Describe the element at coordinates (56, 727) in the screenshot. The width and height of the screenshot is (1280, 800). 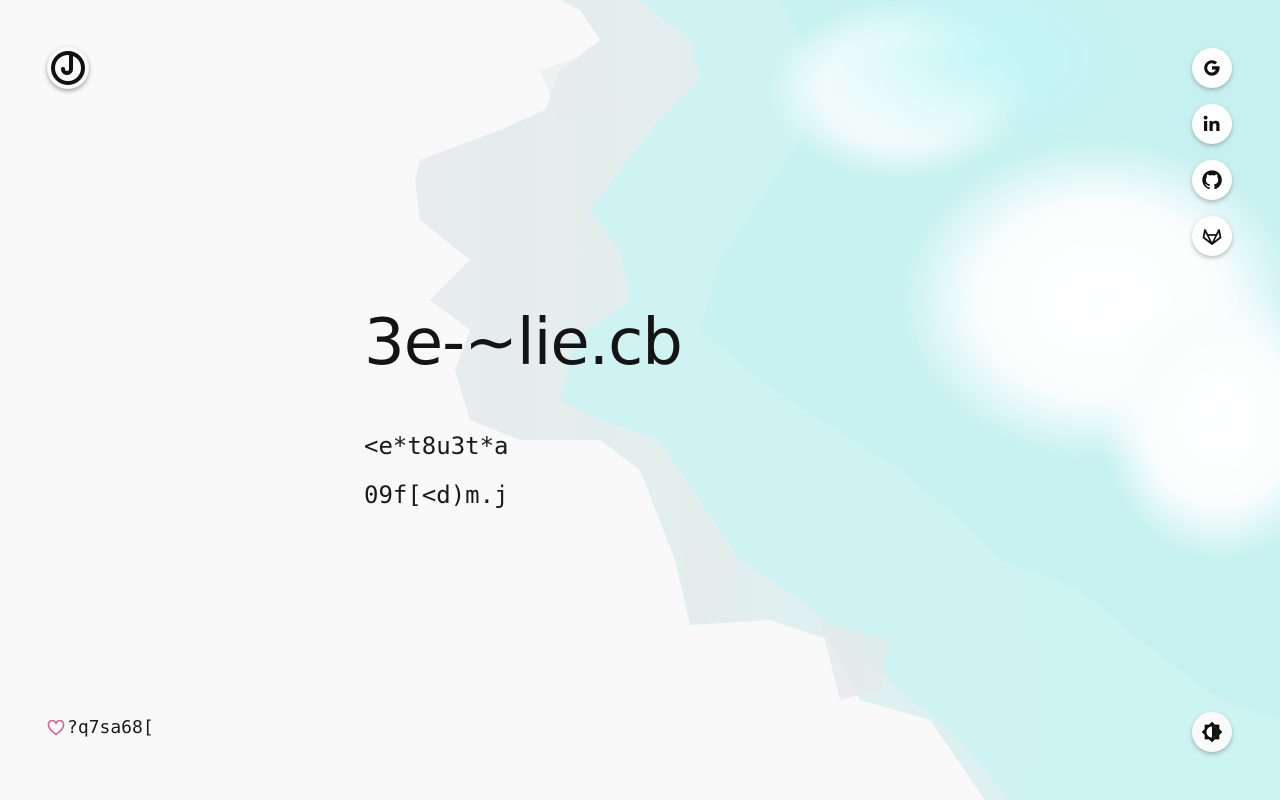
I see `heart-icon` at that location.